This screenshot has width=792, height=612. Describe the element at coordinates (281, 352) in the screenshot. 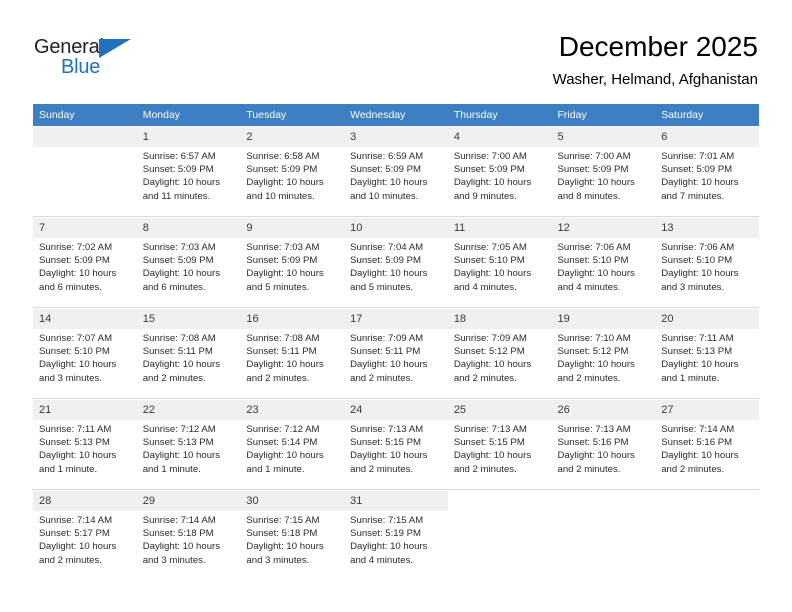

I see `sunset-time: Sunset: 5:11 PM` at that location.